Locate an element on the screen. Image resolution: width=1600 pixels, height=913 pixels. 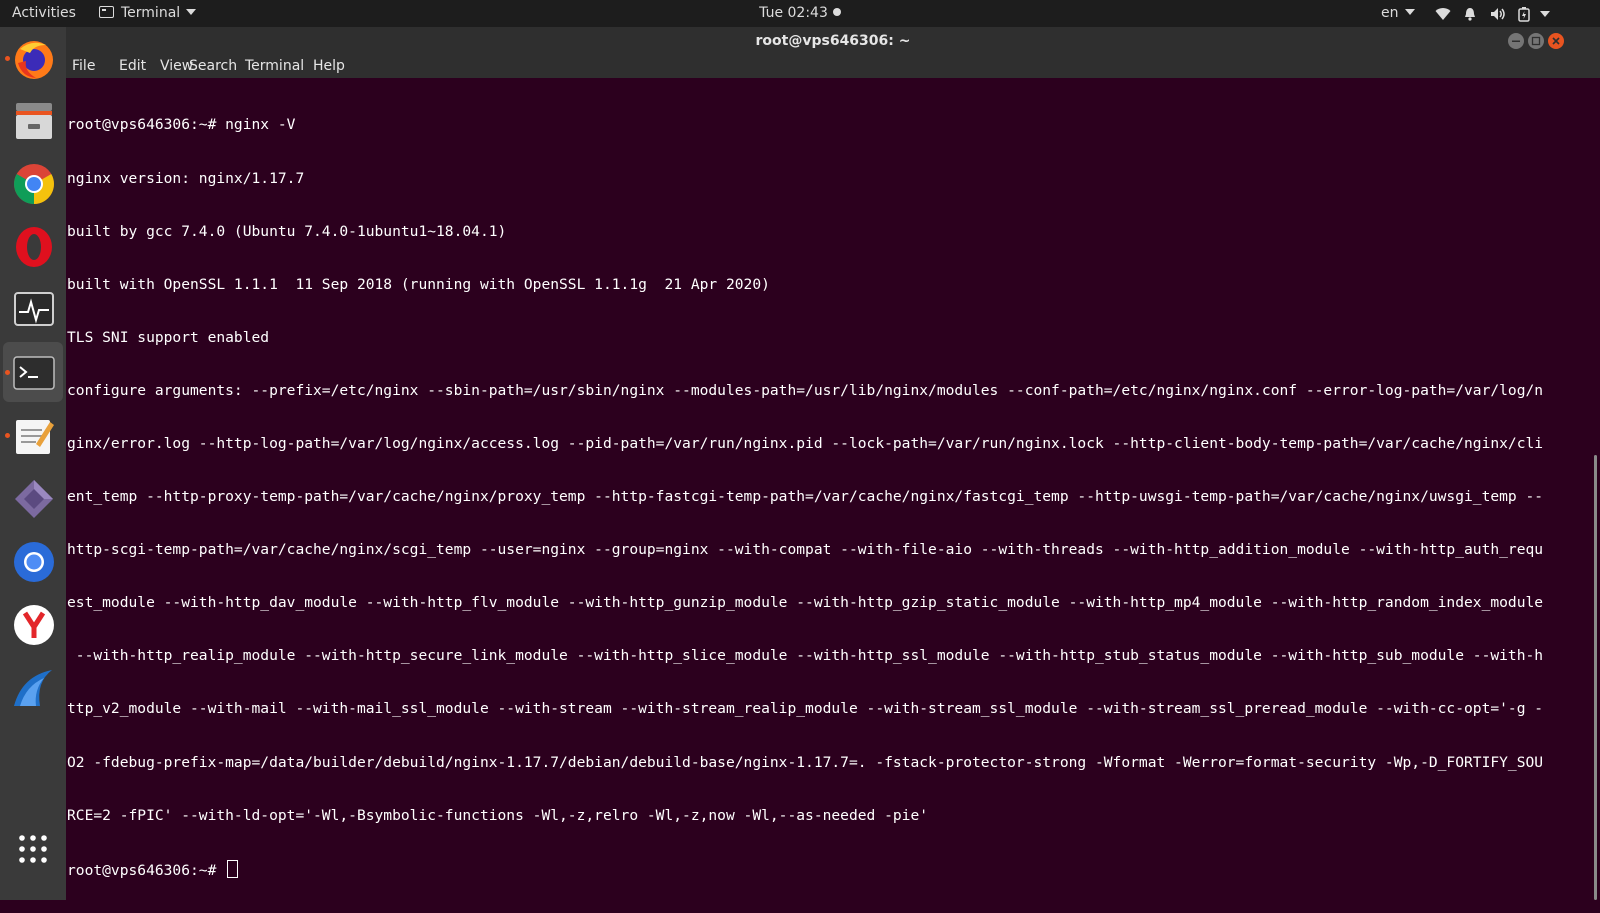
dock-google-chrome is located at coordinates (33, 183).